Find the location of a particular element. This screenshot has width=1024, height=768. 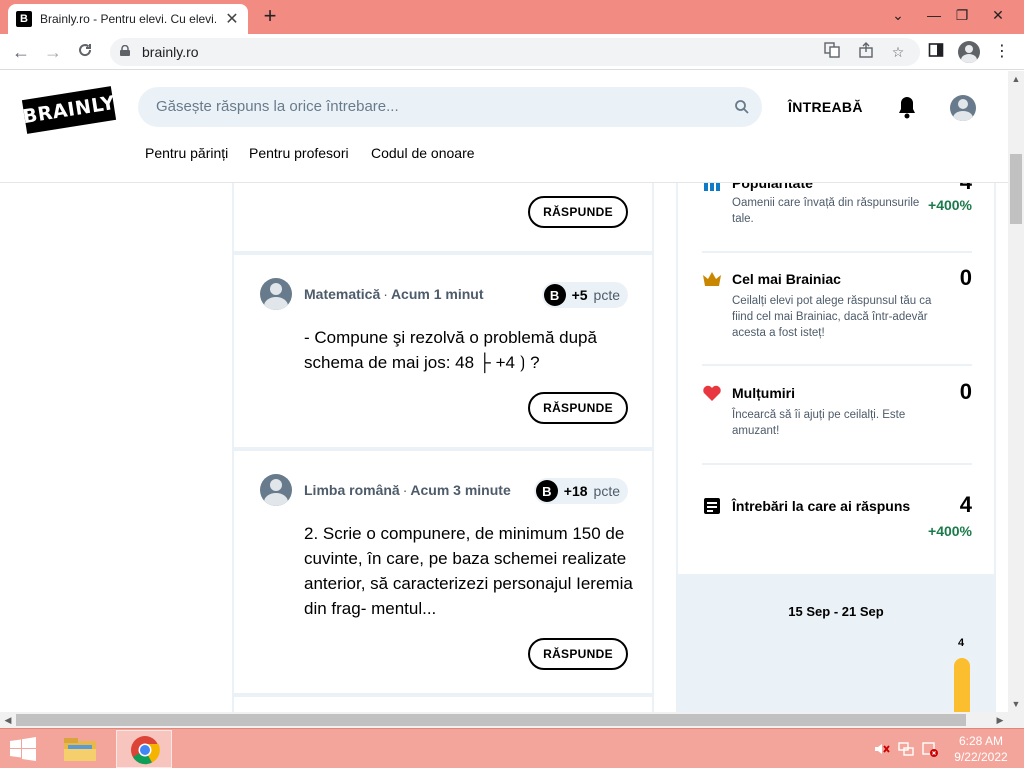

chrome-taskbar-button is located at coordinates (144, 749).